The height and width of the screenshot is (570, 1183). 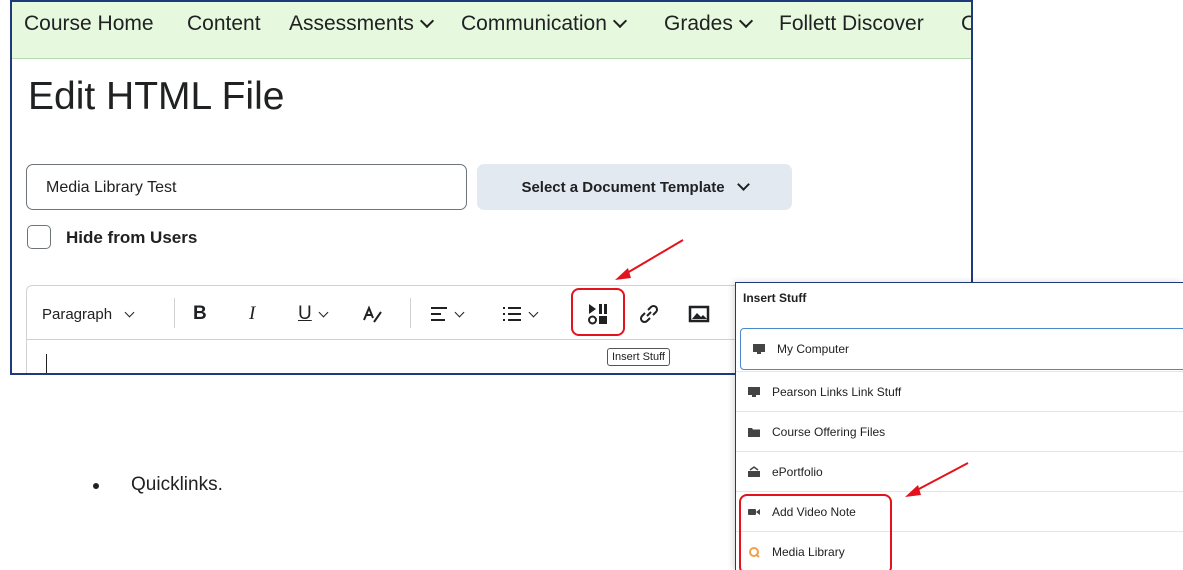 What do you see at coordinates (439, 314) in the screenshot?
I see `align-left-icon` at bounding box center [439, 314].